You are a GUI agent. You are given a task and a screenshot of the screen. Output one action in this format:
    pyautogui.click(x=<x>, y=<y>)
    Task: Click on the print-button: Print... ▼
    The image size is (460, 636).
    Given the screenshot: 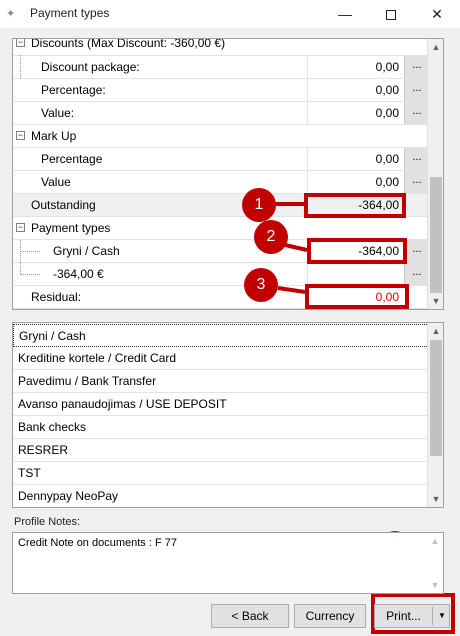 What is the action you would take?
    pyautogui.click(x=412, y=616)
    